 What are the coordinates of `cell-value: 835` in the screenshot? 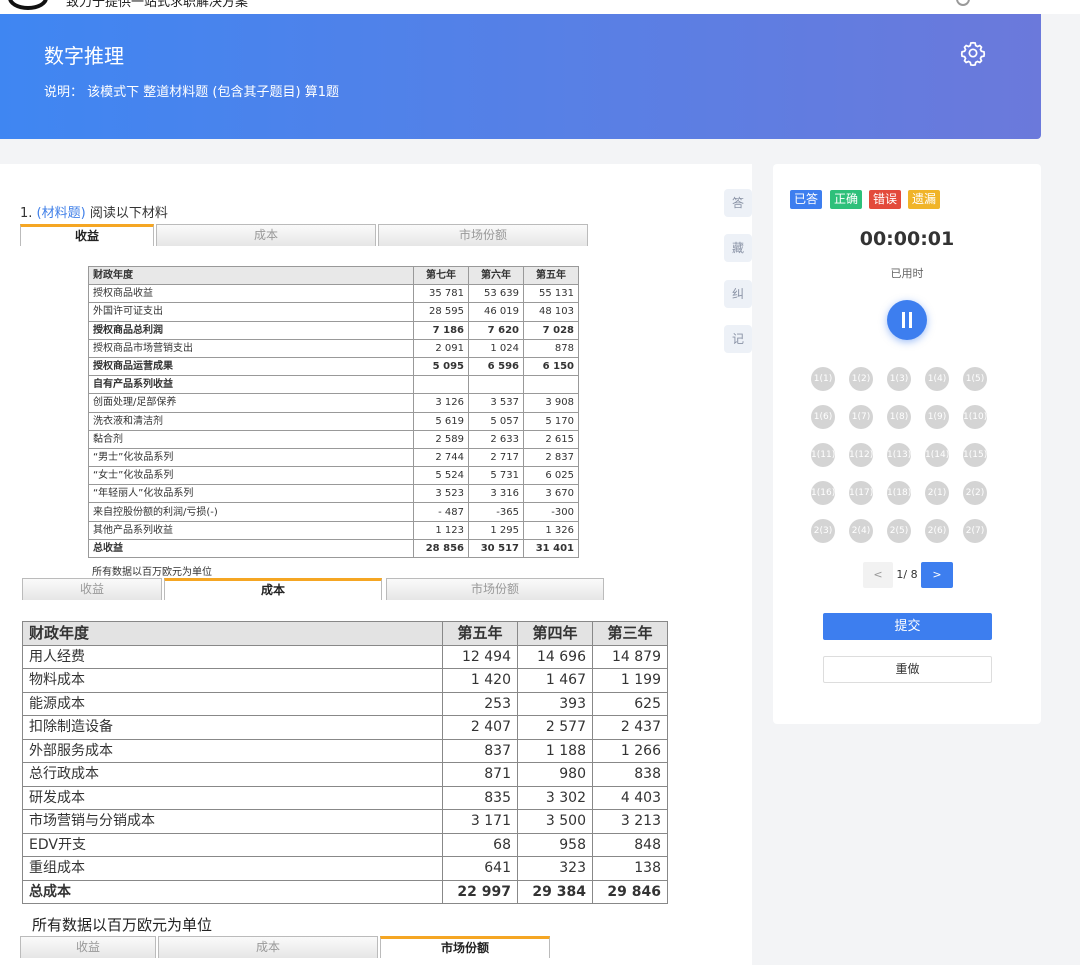 It's located at (480, 797).